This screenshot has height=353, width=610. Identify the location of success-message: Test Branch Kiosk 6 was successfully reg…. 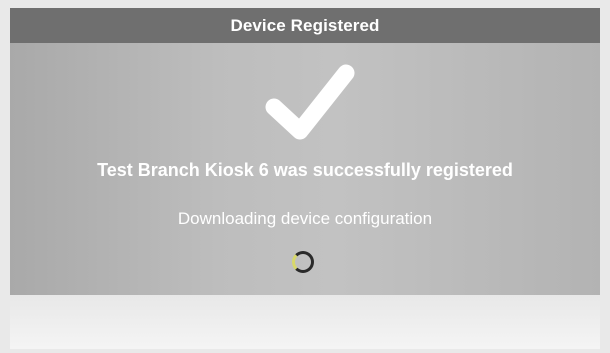
(305, 170).